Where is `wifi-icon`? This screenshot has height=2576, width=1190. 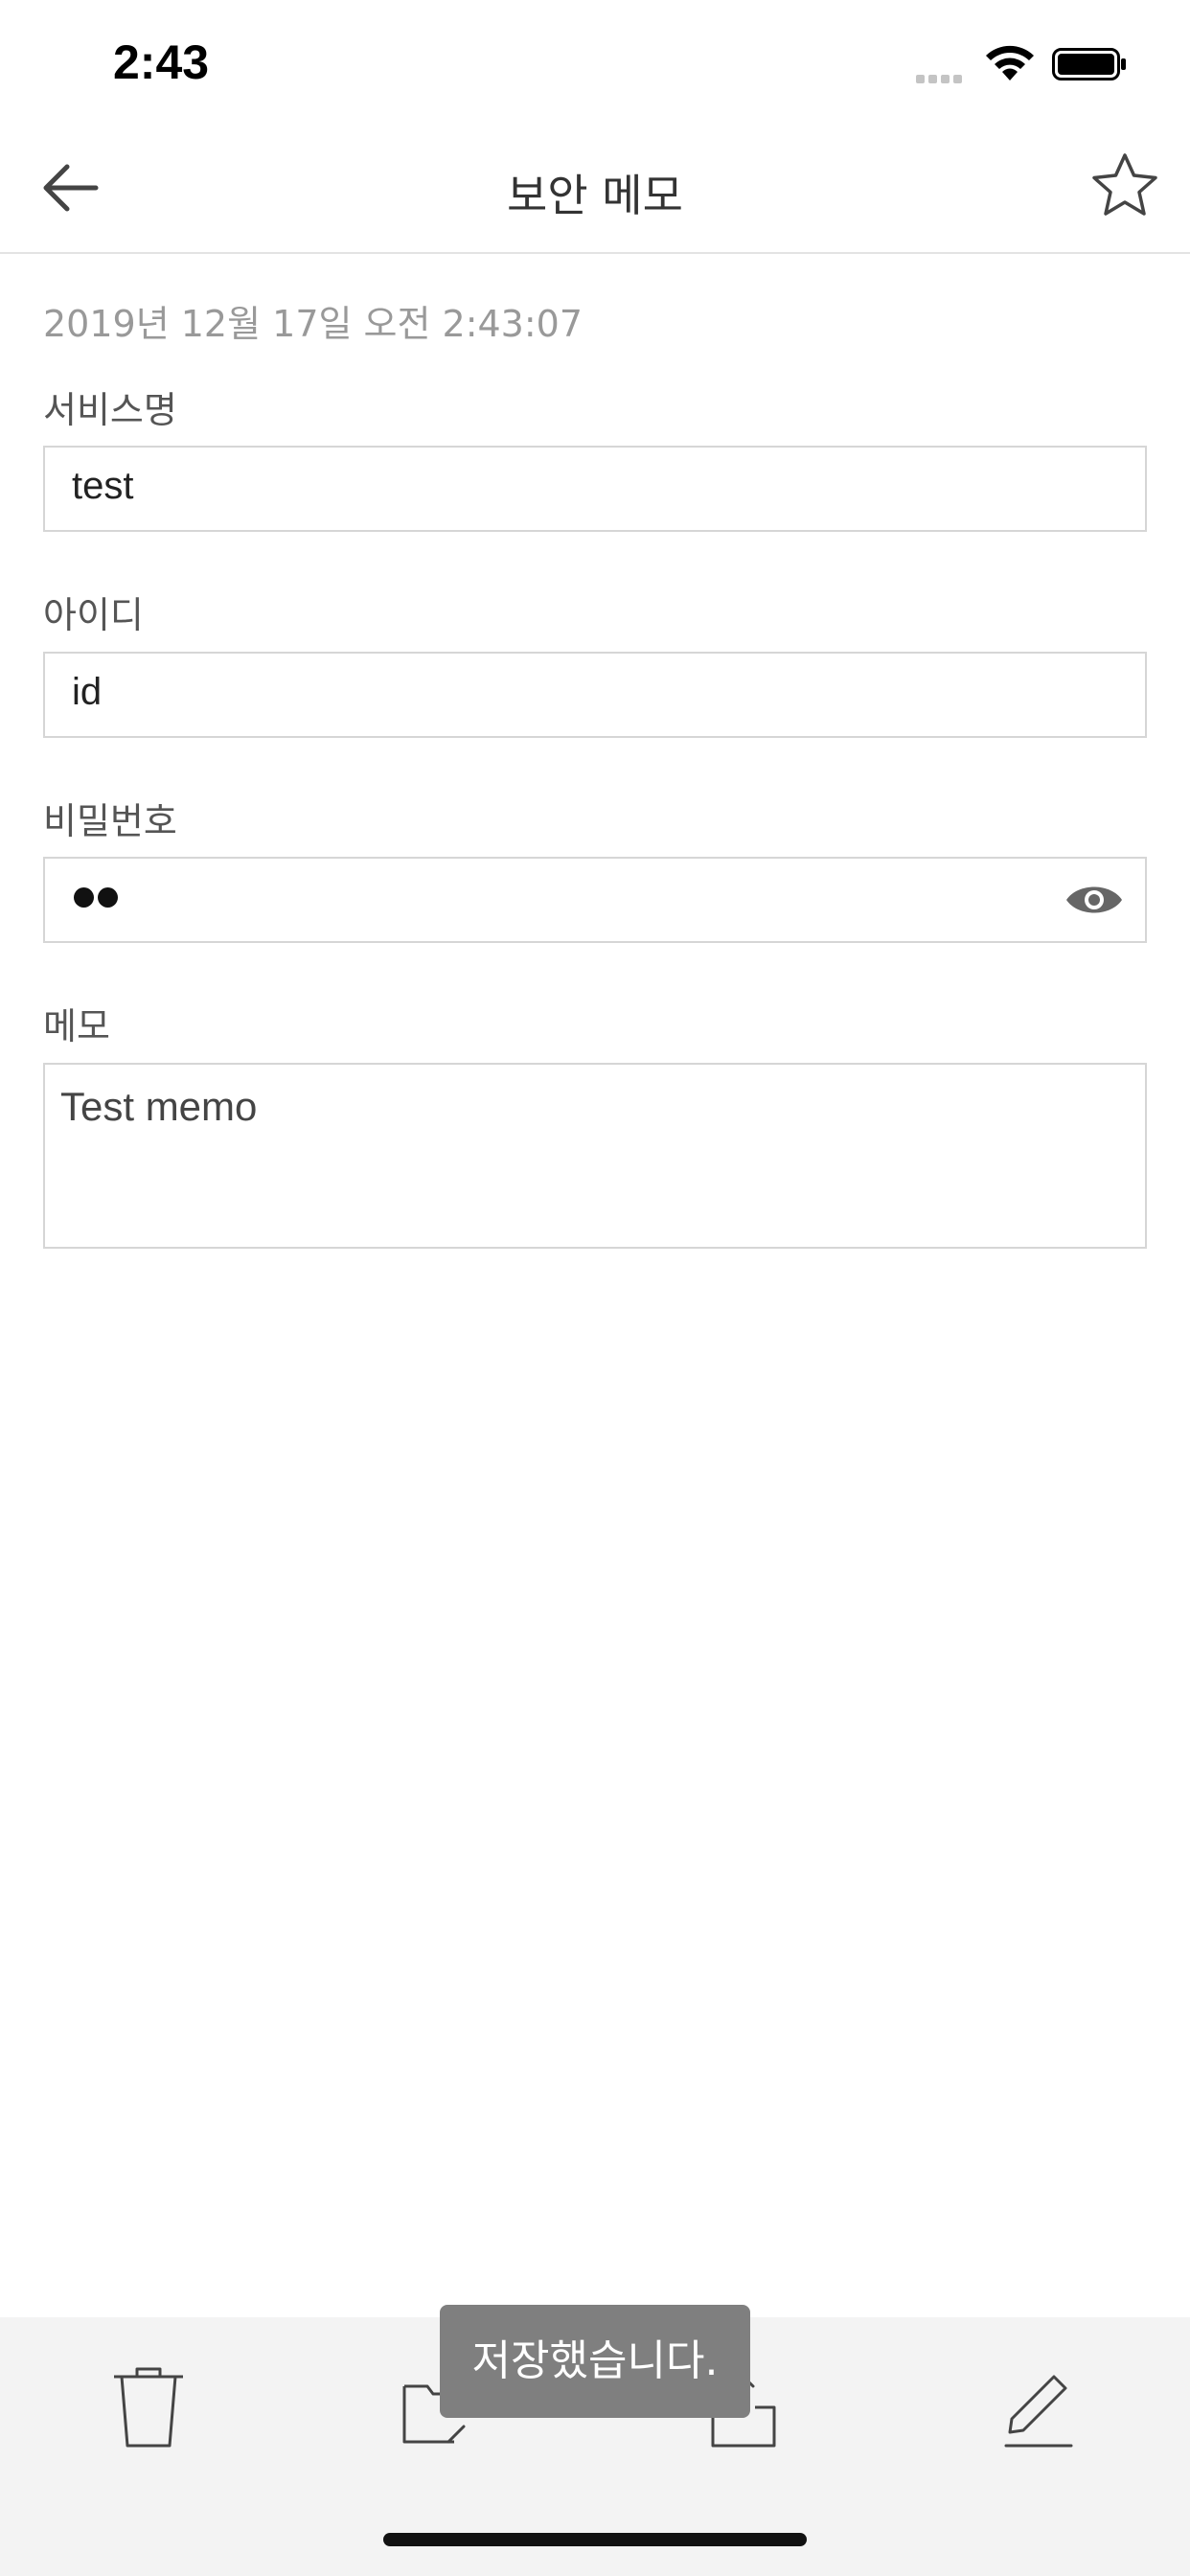 wifi-icon is located at coordinates (1010, 63).